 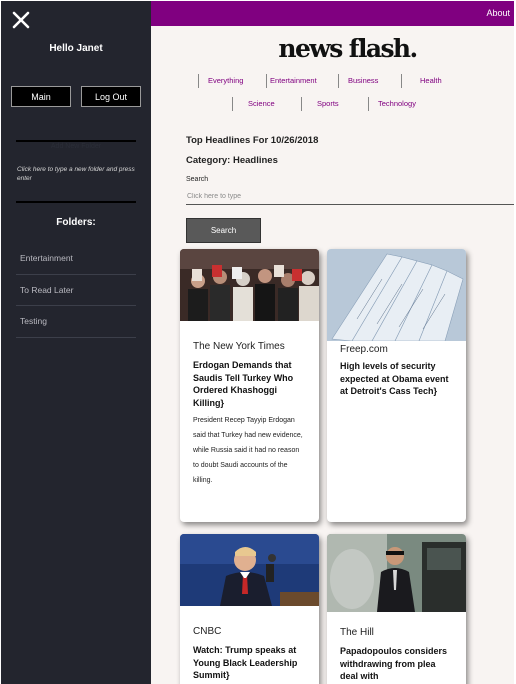 What do you see at coordinates (76, 259) in the screenshot?
I see `folder-item-entertainment: Entertainment` at bounding box center [76, 259].